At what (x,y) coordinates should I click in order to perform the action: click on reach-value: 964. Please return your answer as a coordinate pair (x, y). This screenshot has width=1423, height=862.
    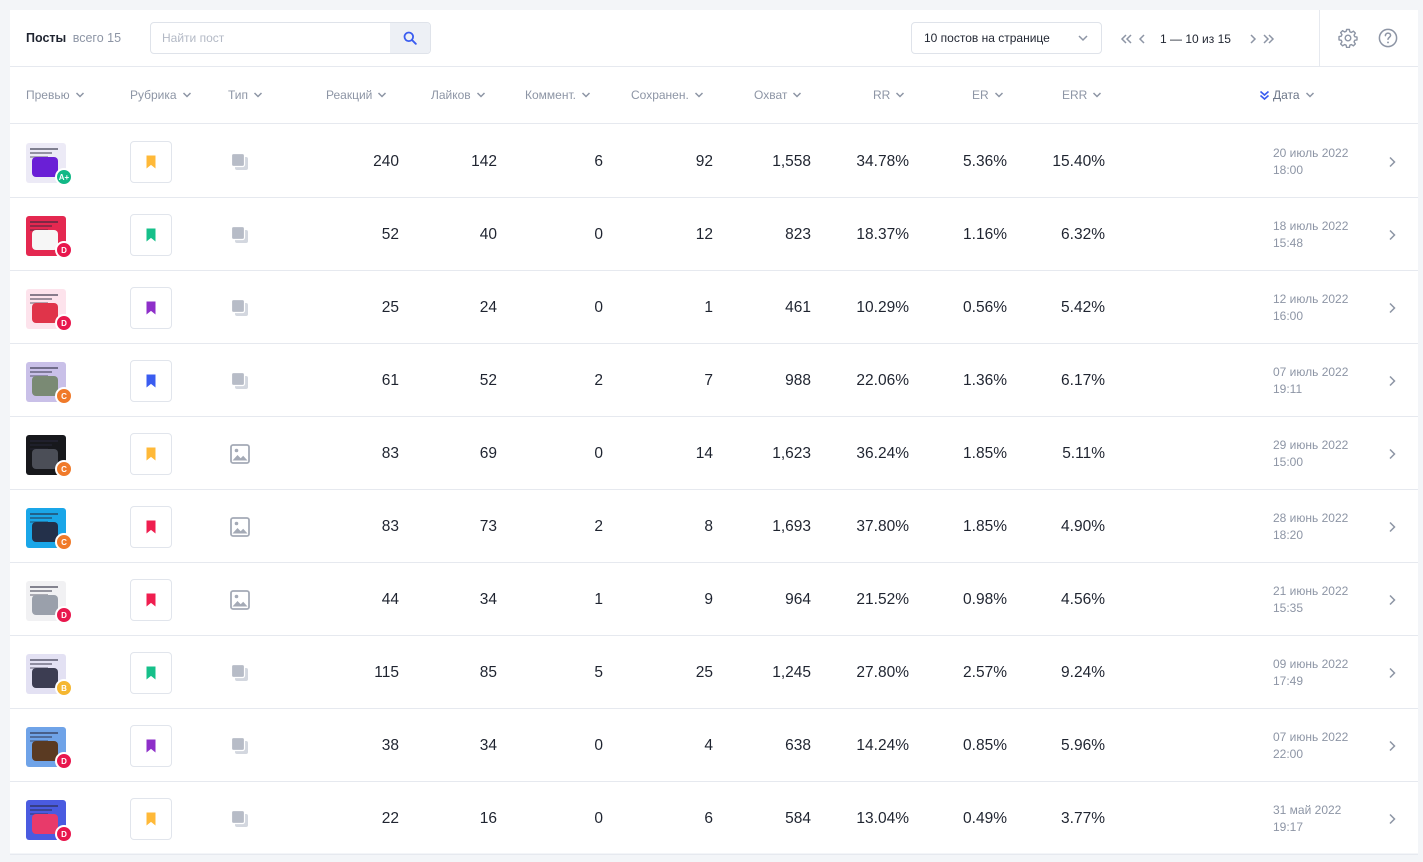
    Looking at the image, I should click on (798, 599).